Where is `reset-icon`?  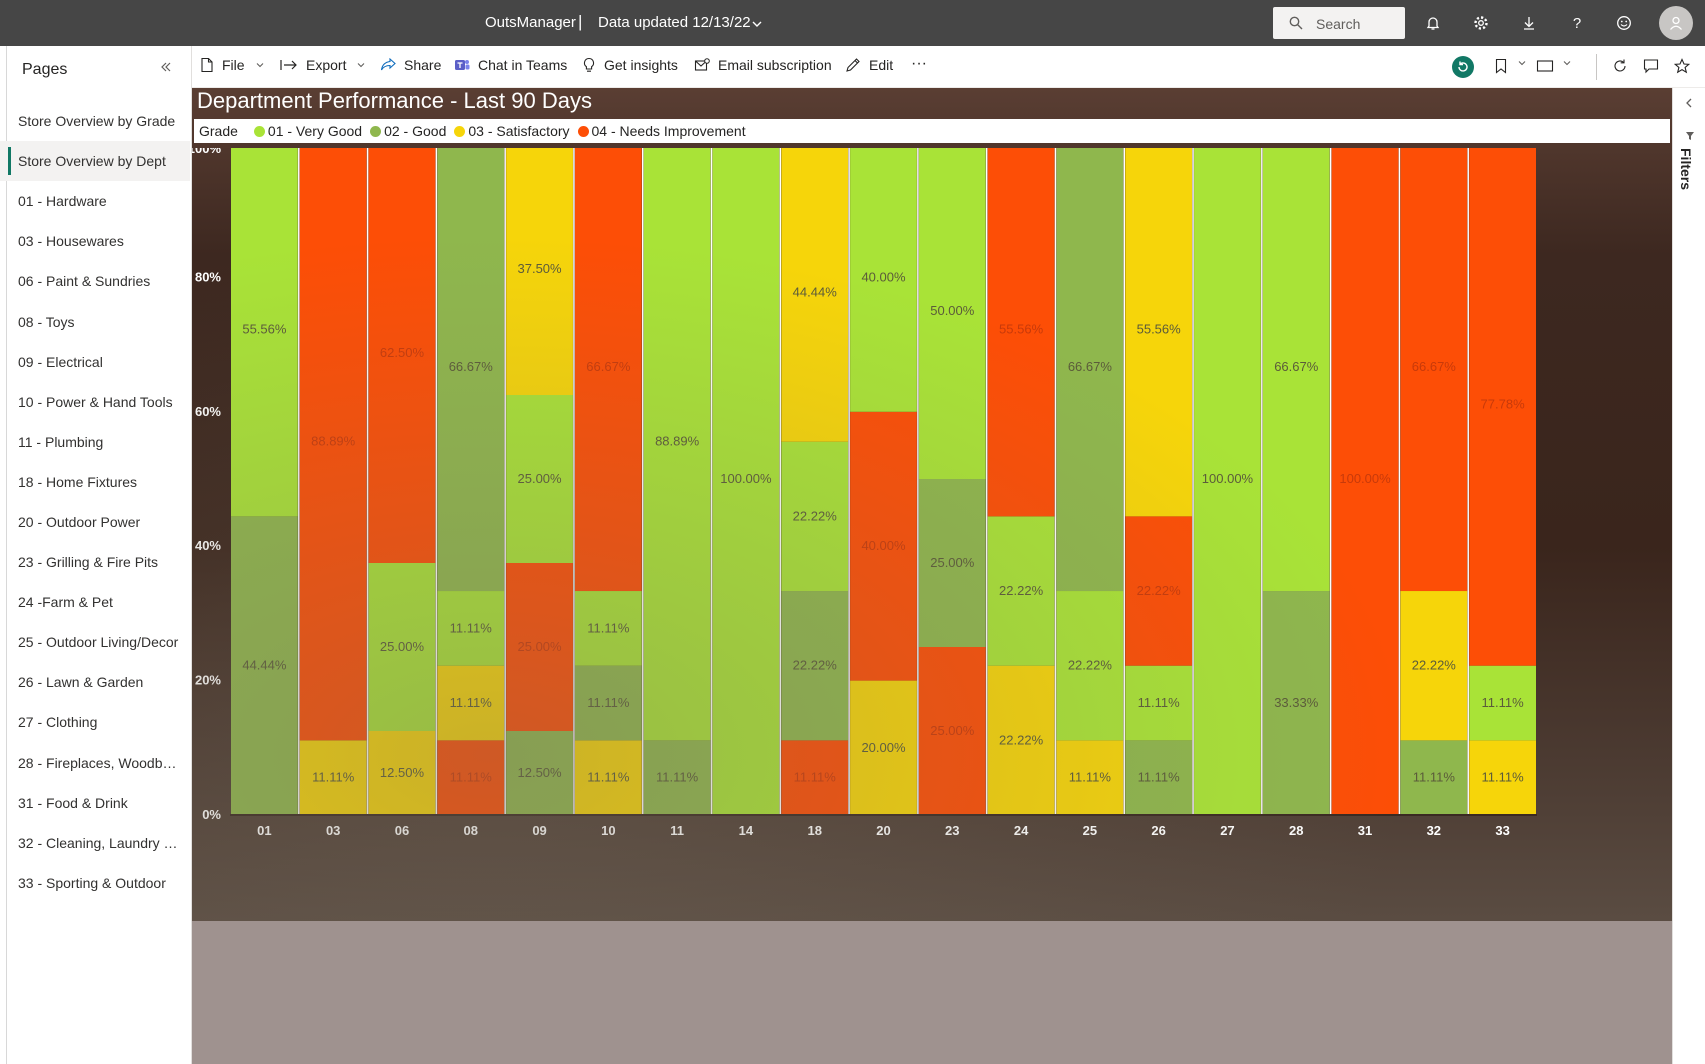 reset-icon is located at coordinates (1463, 67).